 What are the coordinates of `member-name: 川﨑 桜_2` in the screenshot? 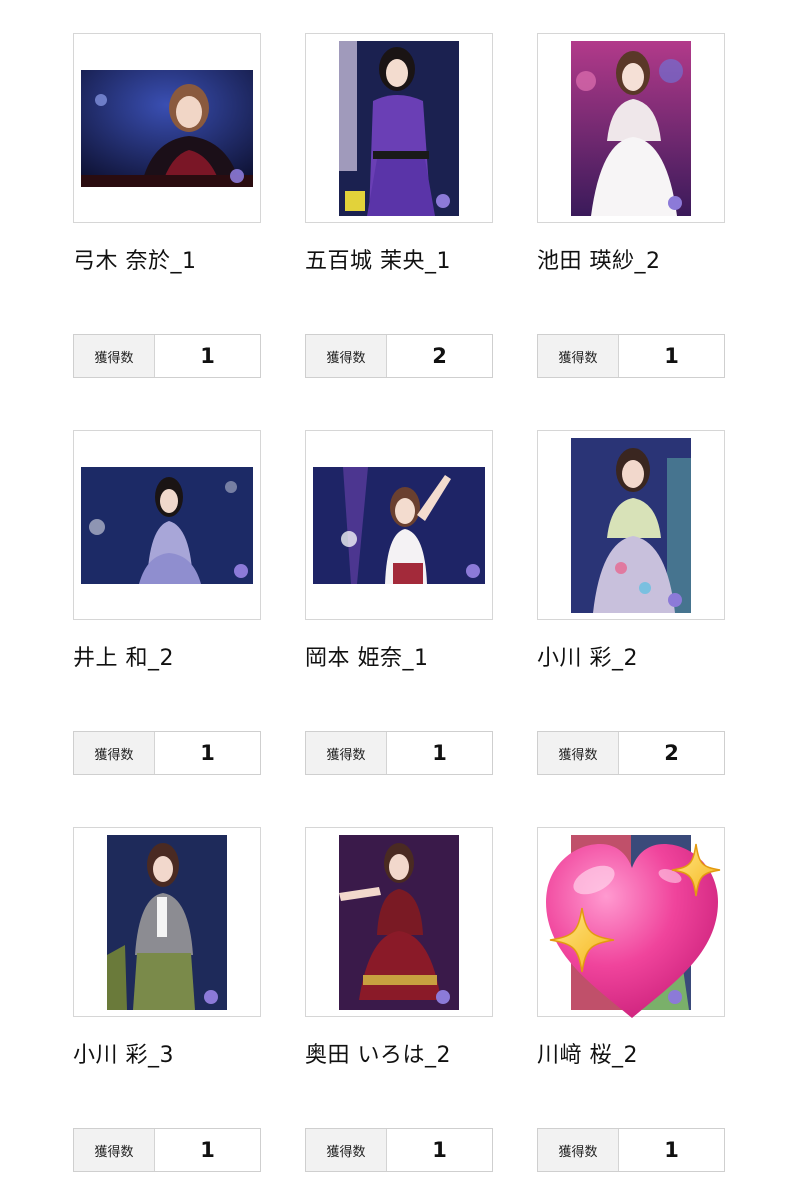 It's located at (587, 1055).